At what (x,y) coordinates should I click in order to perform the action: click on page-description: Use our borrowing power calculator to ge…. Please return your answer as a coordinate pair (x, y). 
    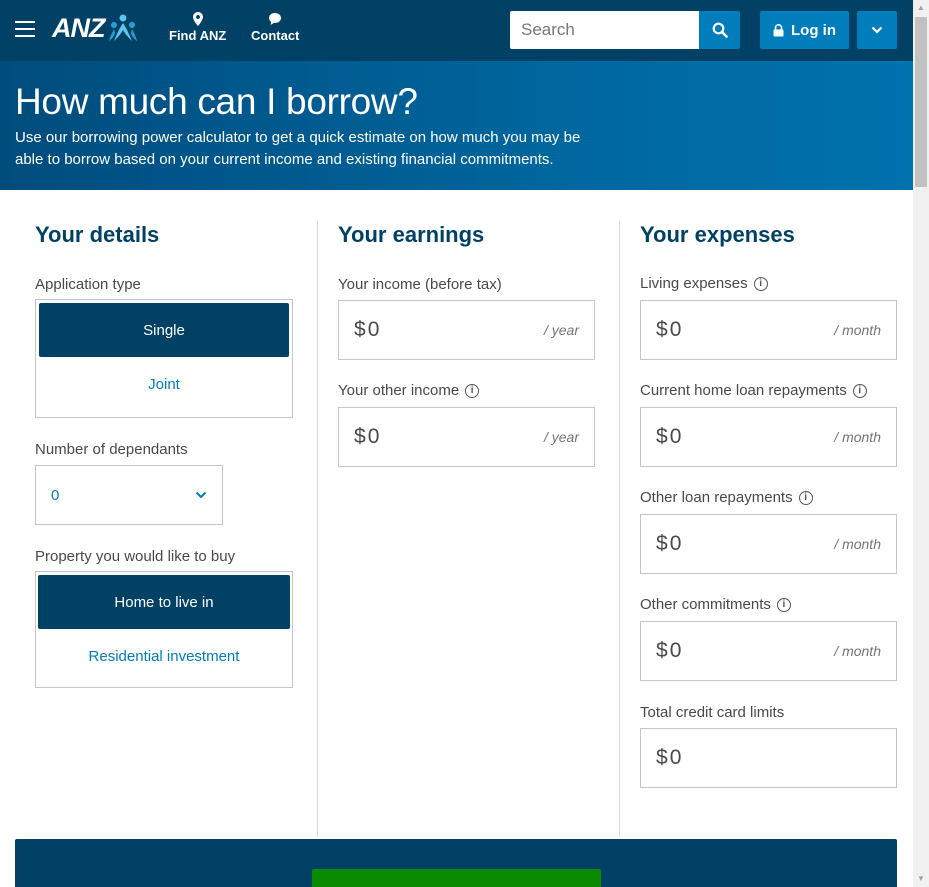
    Looking at the image, I should click on (298, 148).